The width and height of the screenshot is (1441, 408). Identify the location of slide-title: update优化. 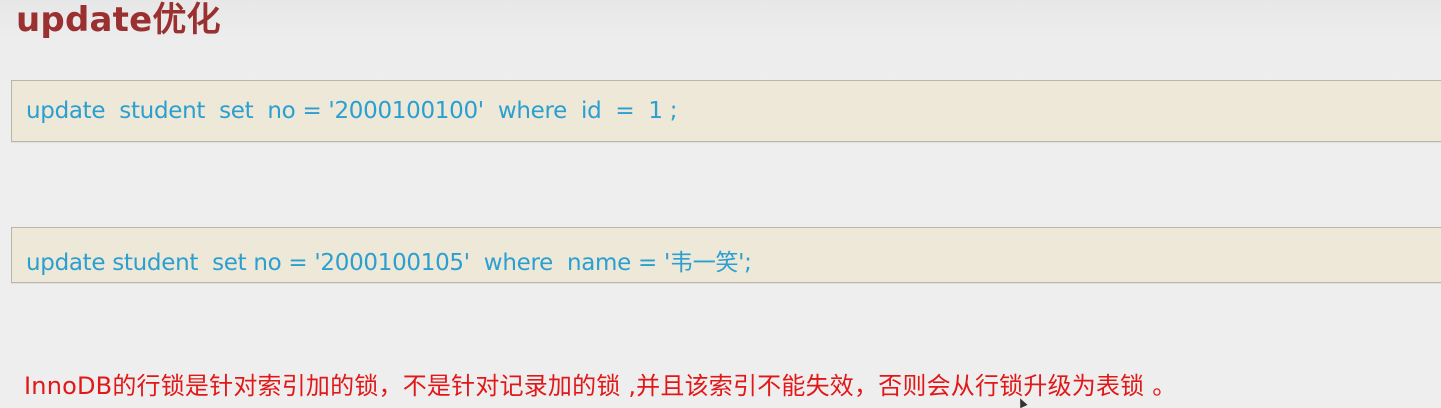
(118, 20).